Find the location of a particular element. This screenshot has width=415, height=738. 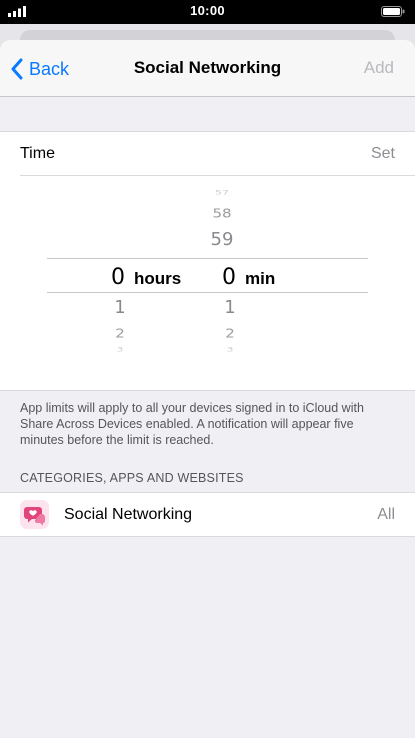

app-category-name: Social Networking is located at coordinates (128, 514).